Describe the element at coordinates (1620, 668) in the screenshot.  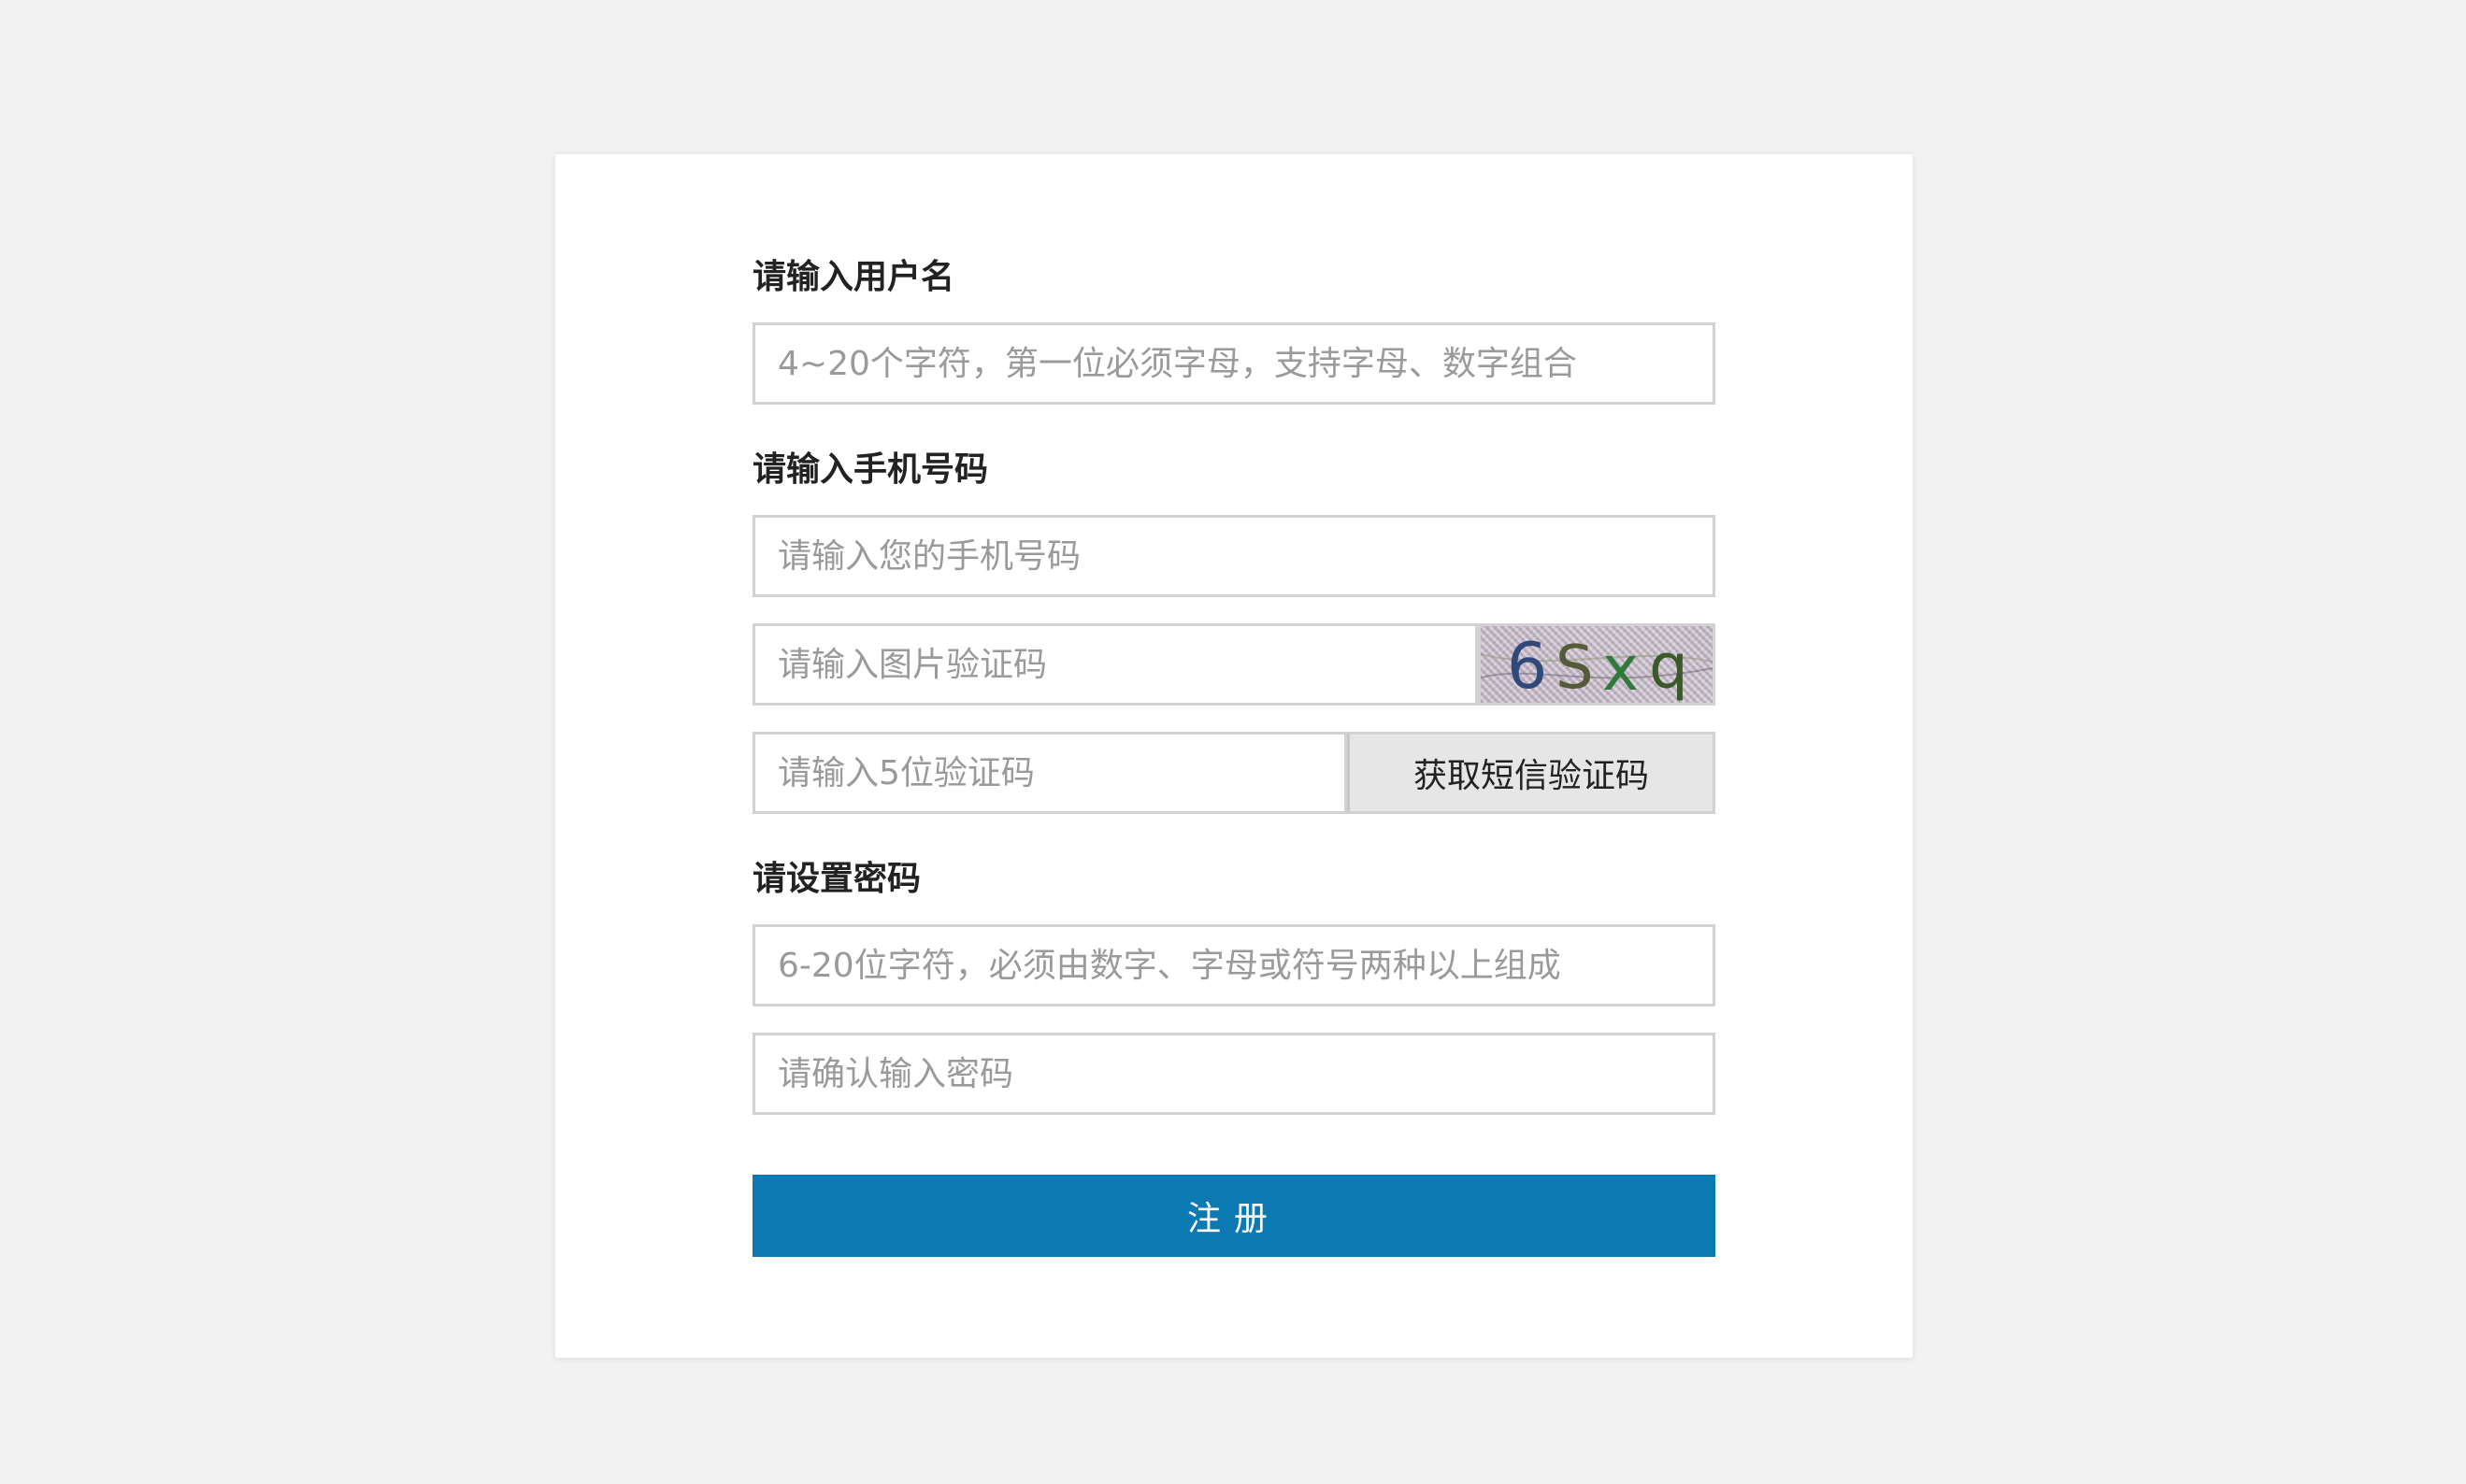
I see `captcha-char-3: x` at that location.